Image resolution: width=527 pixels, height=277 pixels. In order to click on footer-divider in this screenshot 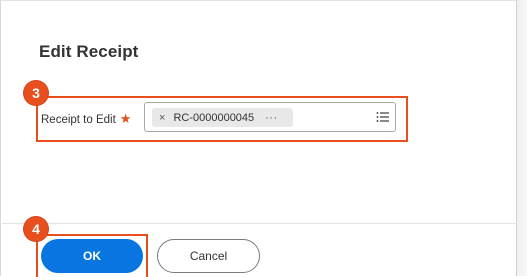, I will do `click(260, 223)`.